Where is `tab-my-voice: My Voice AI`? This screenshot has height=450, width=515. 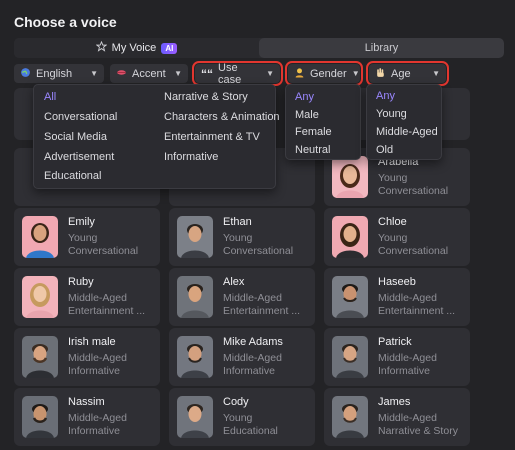
tab-my-voice: My Voice AI is located at coordinates (136, 48).